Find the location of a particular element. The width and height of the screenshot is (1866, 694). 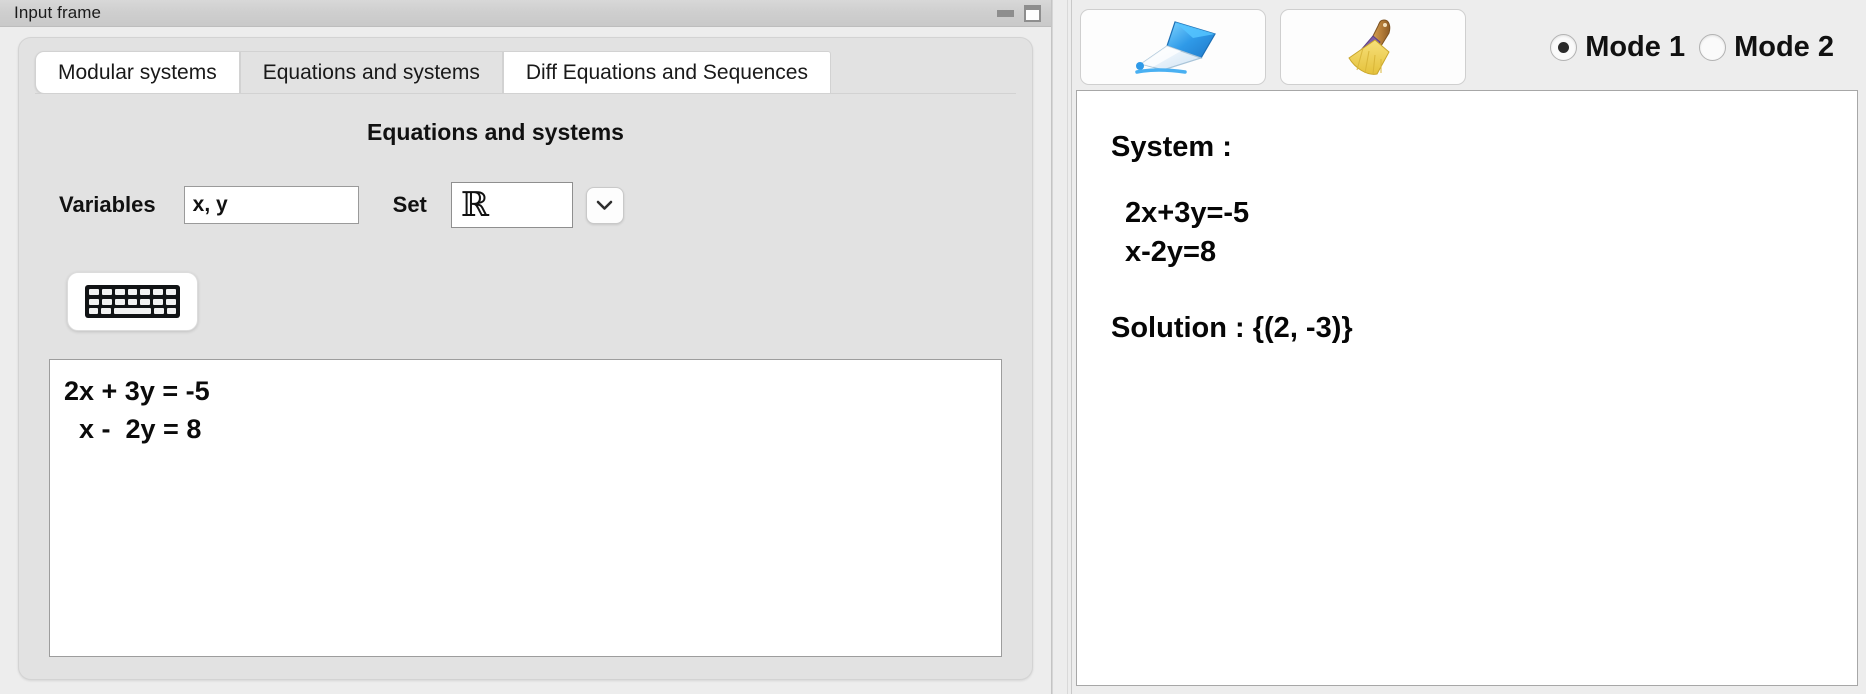

set-input: ℝ is located at coordinates (511, 205).